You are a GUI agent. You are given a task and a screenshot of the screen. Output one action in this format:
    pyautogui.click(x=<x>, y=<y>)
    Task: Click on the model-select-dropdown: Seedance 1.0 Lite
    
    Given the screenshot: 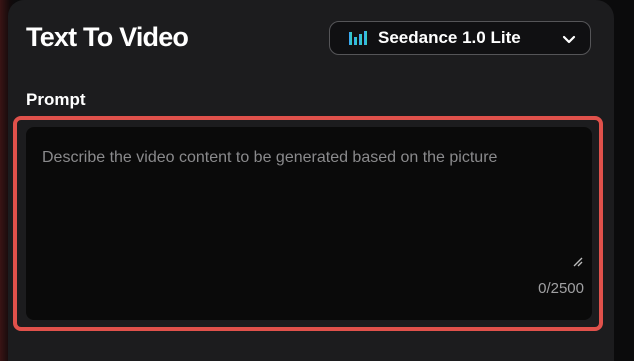 What is the action you would take?
    pyautogui.click(x=460, y=38)
    